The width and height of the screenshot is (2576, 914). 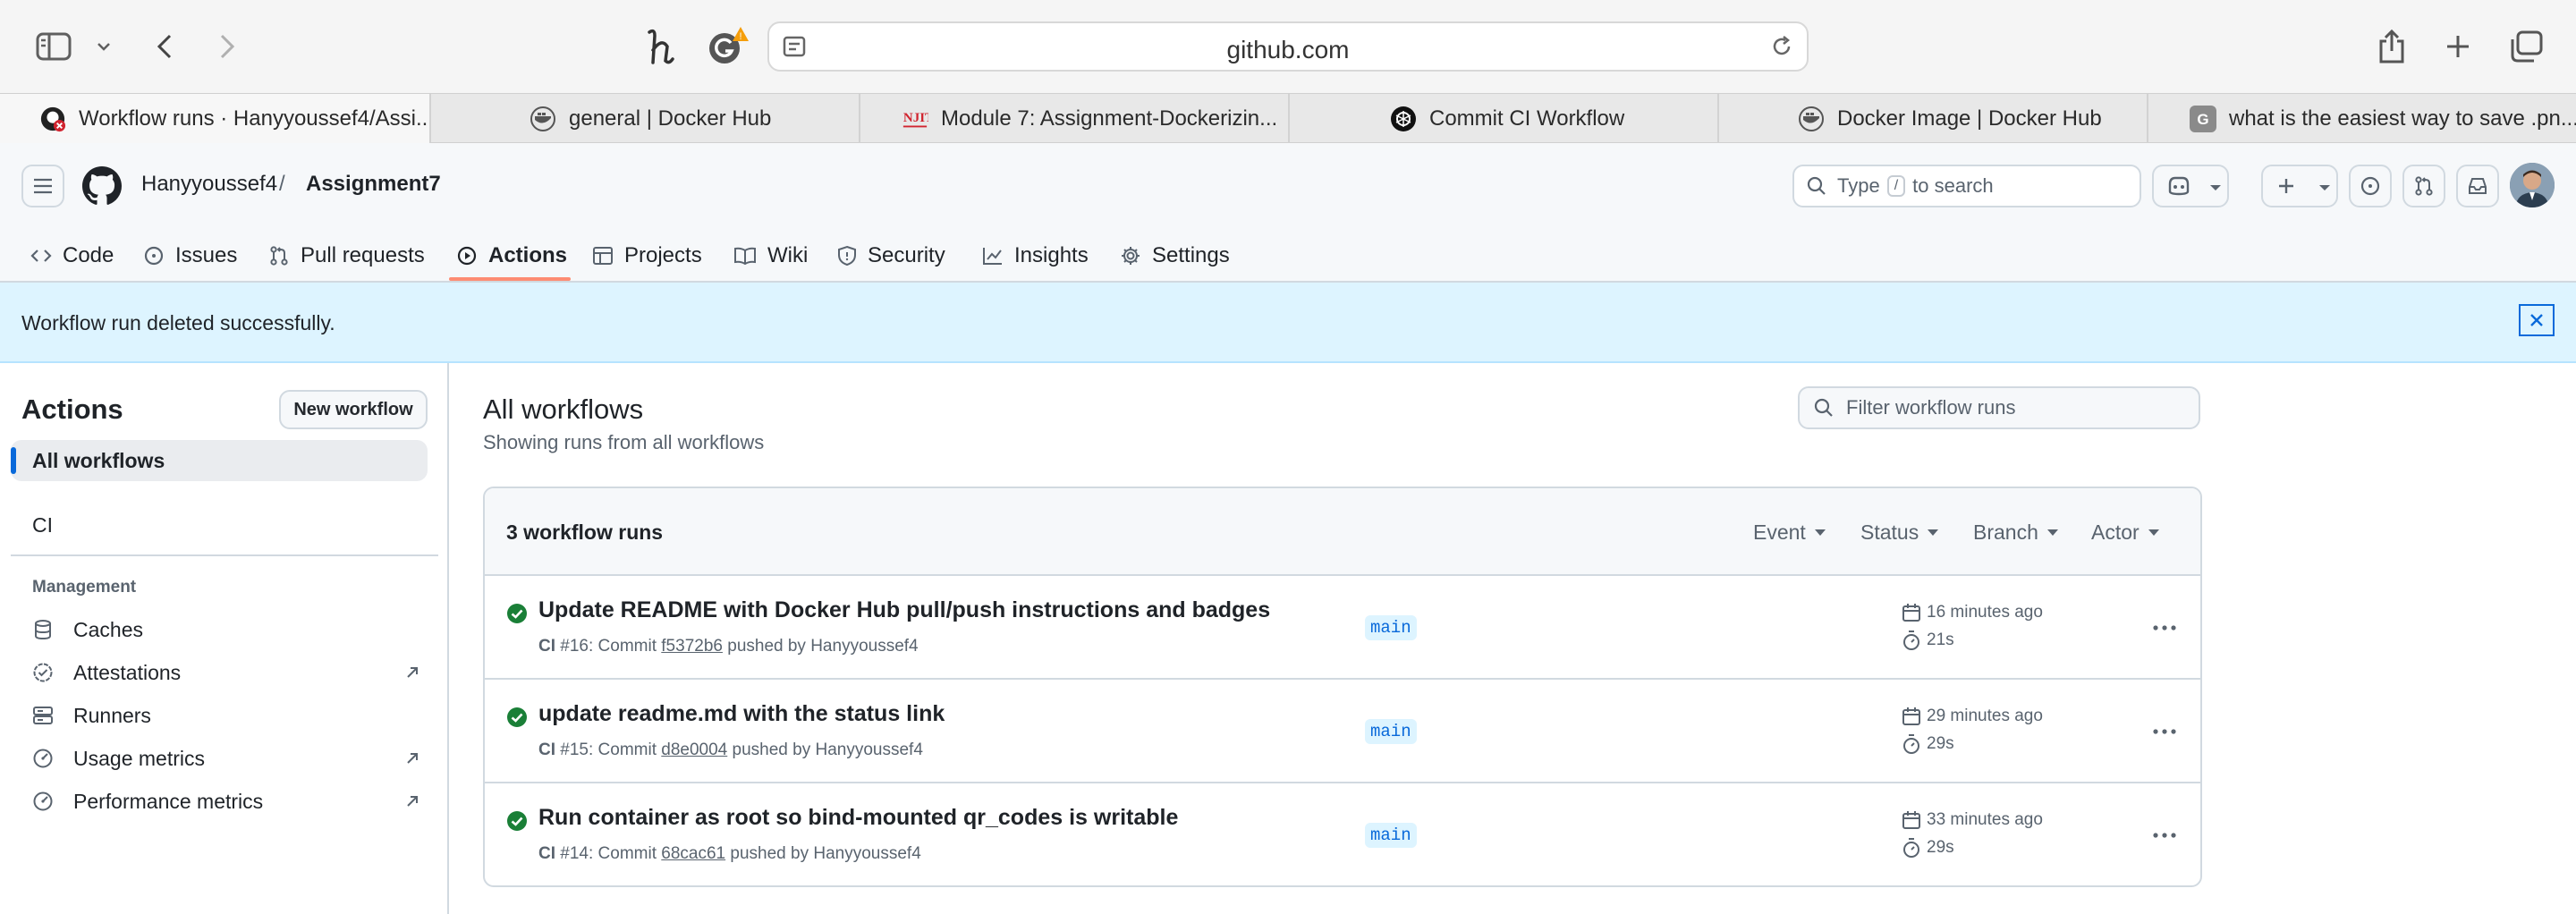 I want to click on sidebar-item-runners: Runners, so click(x=225, y=715).